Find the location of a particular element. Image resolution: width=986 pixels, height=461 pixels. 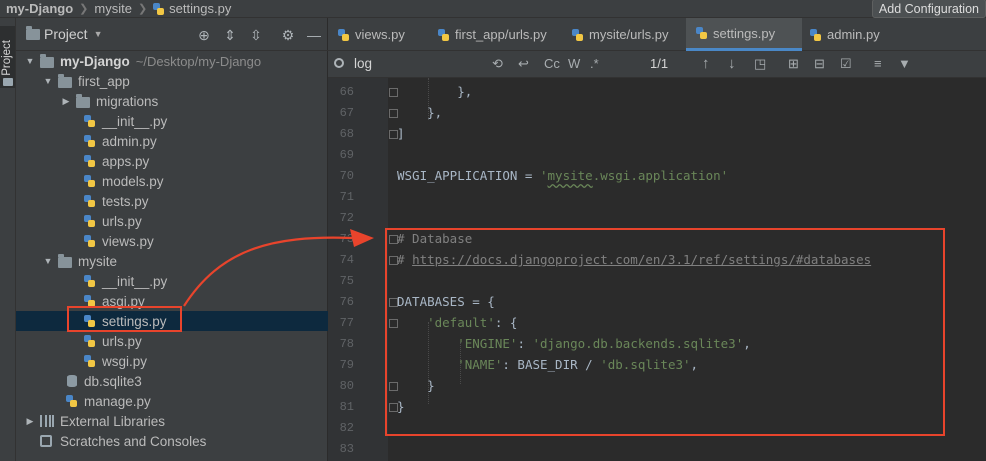

remove-occurrence-icon: ⊟ is located at coordinates (819, 64).